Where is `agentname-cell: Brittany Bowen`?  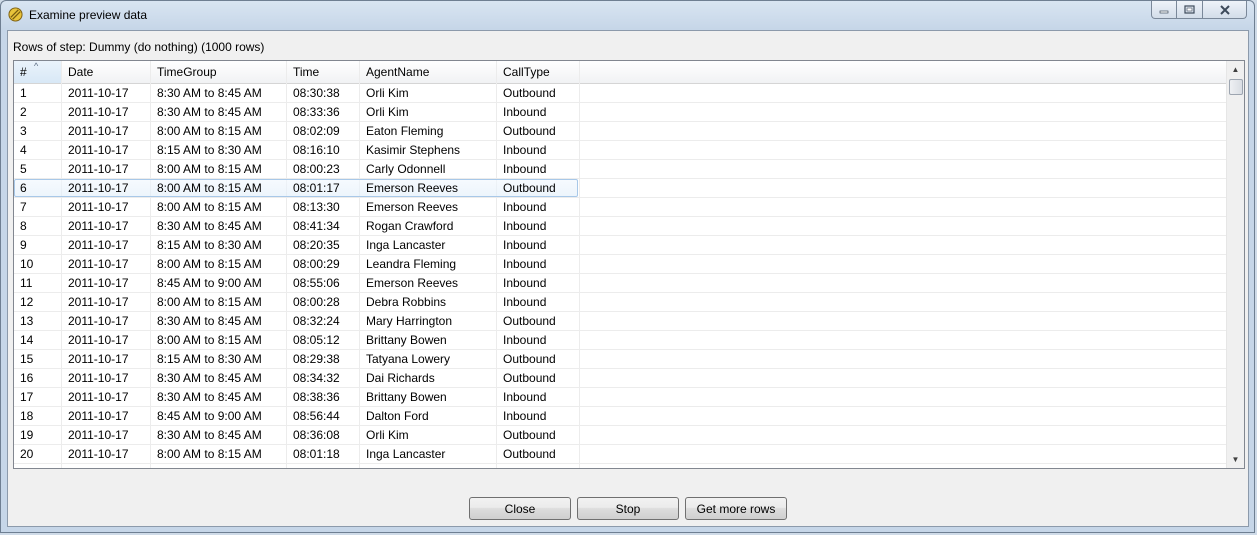 agentname-cell: Brittany Bowen is located at coordinates (406, 340).